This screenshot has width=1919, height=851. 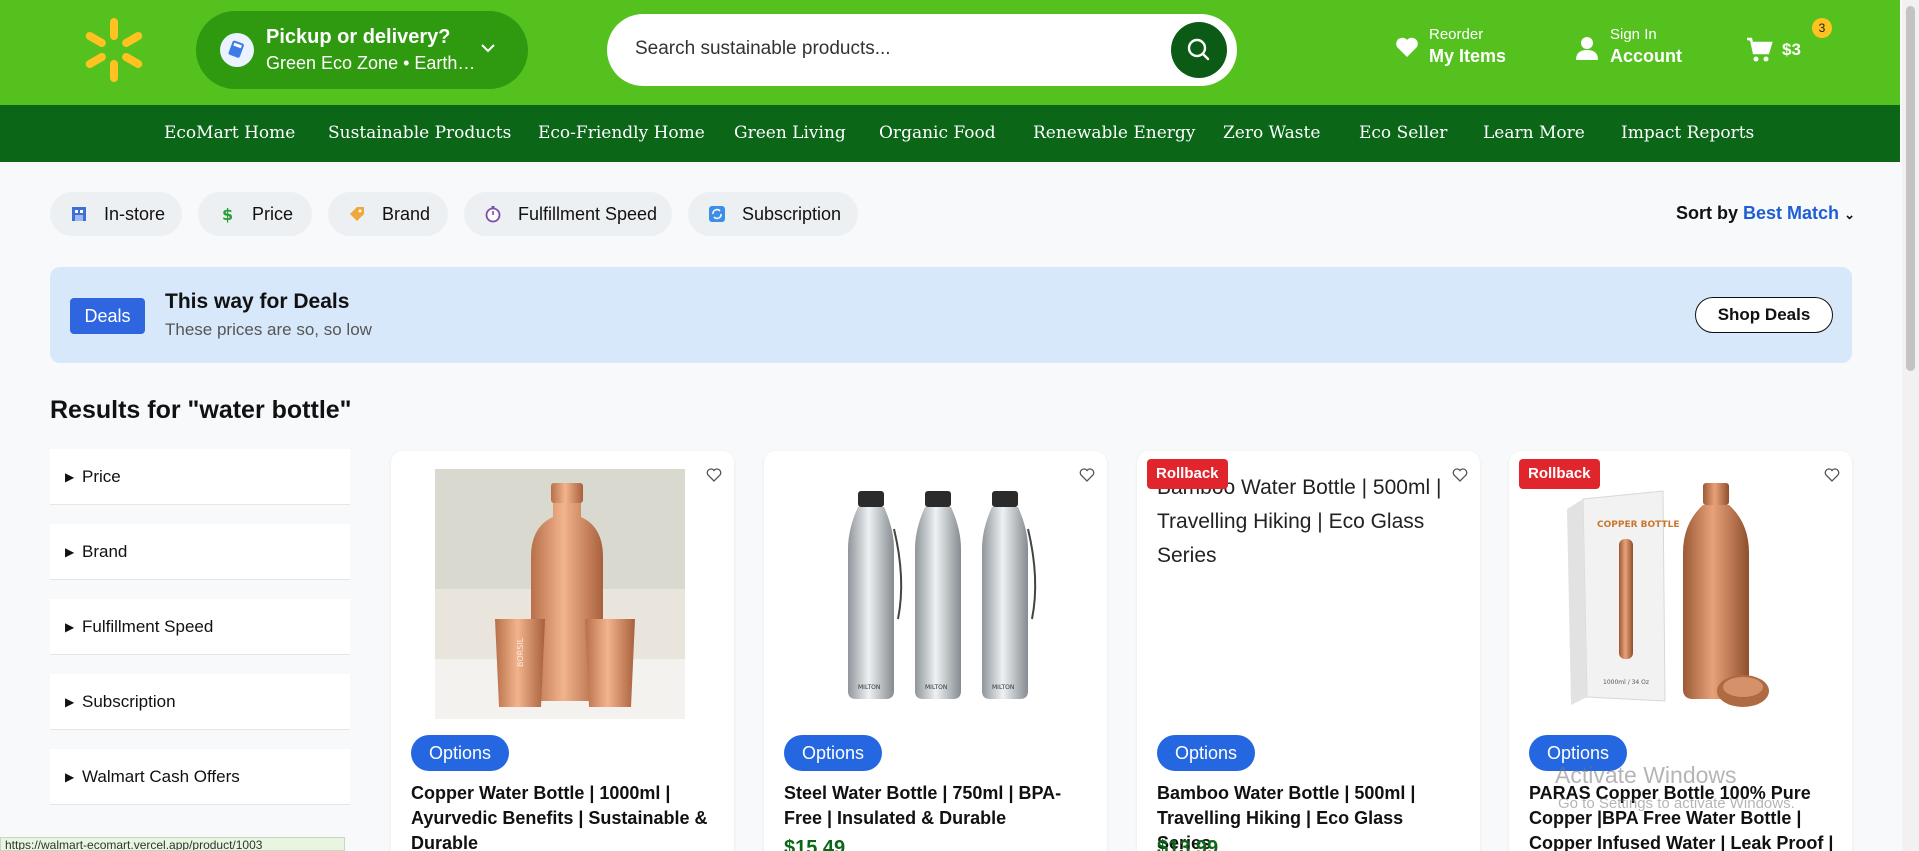 I want to click on search-bar, so click(x=922, y=50).